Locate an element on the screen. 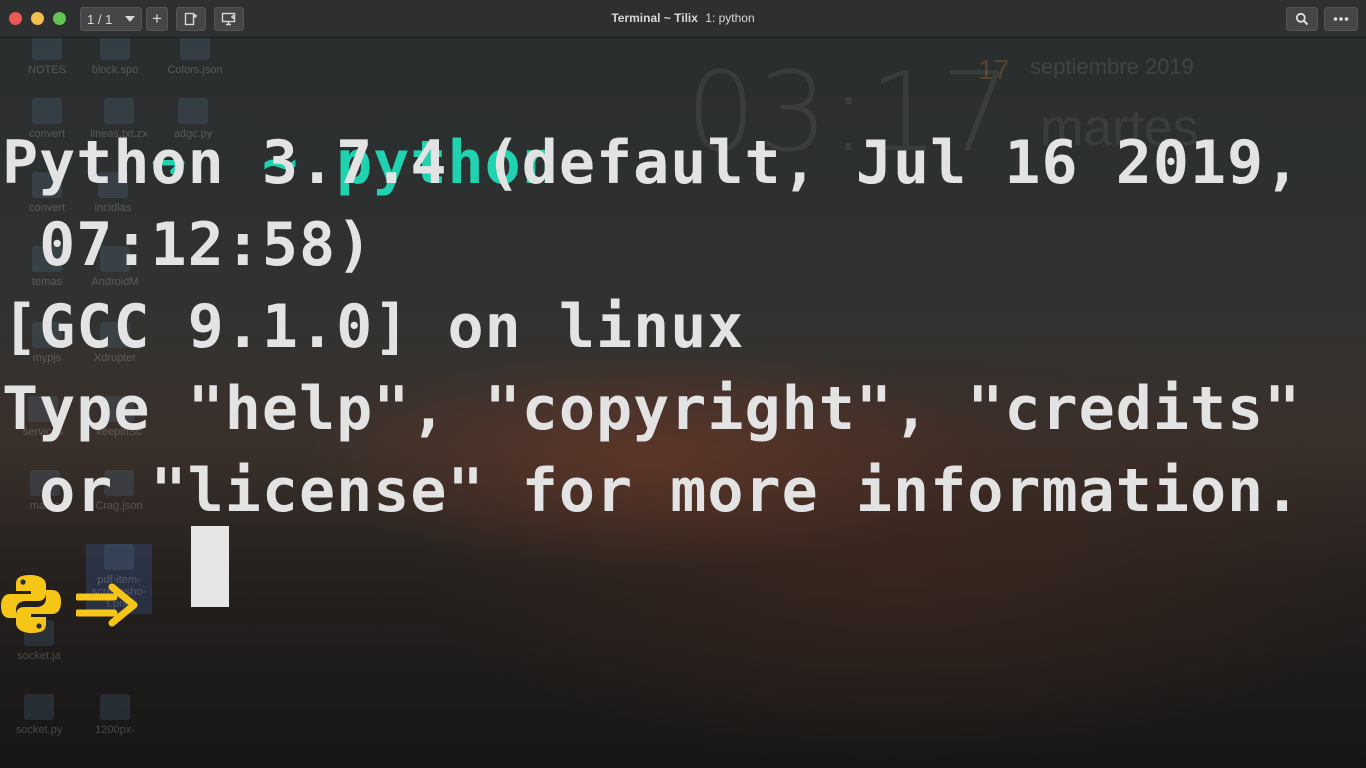  search-icon is located at coordinates (1302, 19).